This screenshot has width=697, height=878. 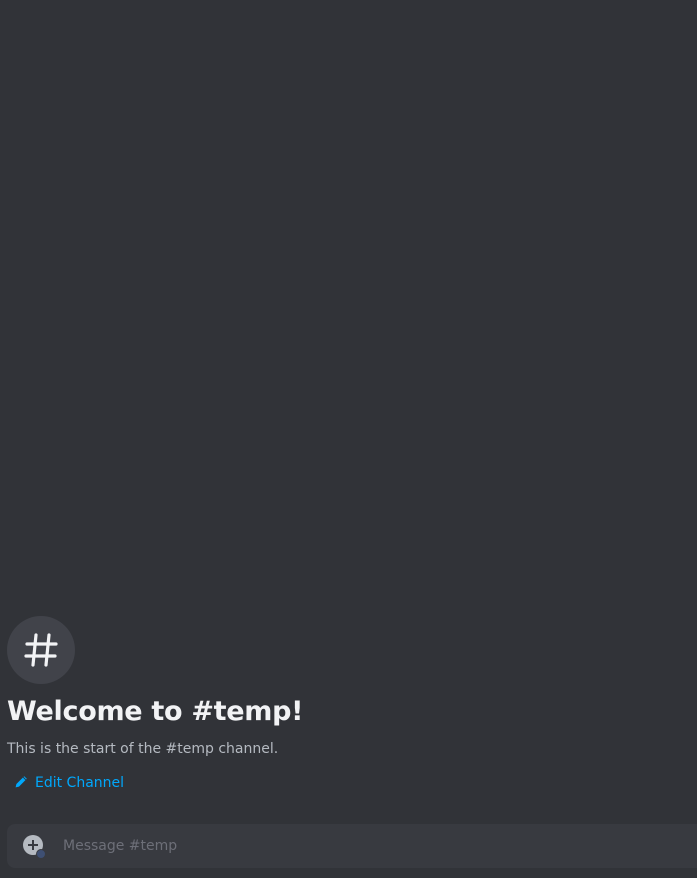 I want to click on edit-channel-button: Edit Channel, so click(x=69, y=783).